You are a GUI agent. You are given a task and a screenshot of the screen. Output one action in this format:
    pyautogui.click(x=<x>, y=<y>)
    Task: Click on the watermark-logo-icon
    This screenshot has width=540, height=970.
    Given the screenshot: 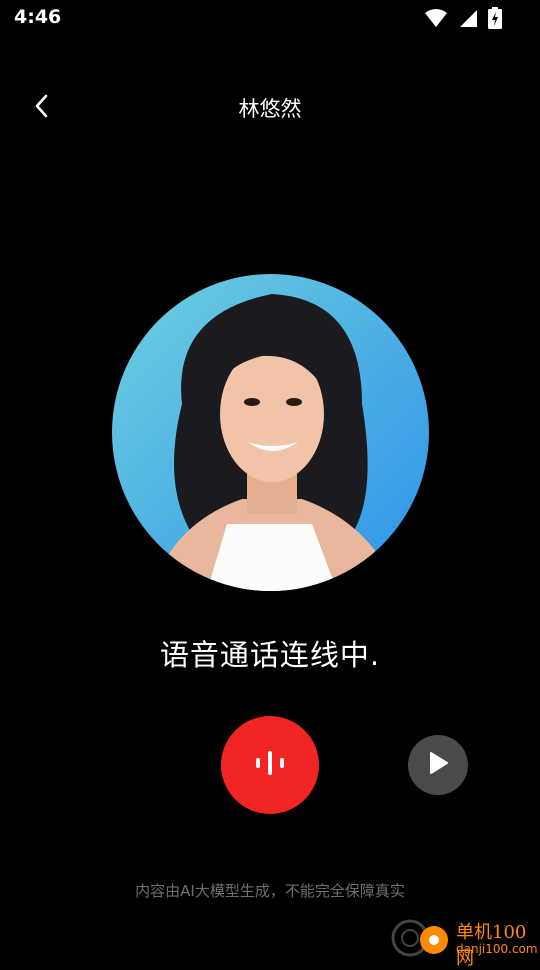 What is the action you would take?
    pyautogui.click(x=421, y=939)
    